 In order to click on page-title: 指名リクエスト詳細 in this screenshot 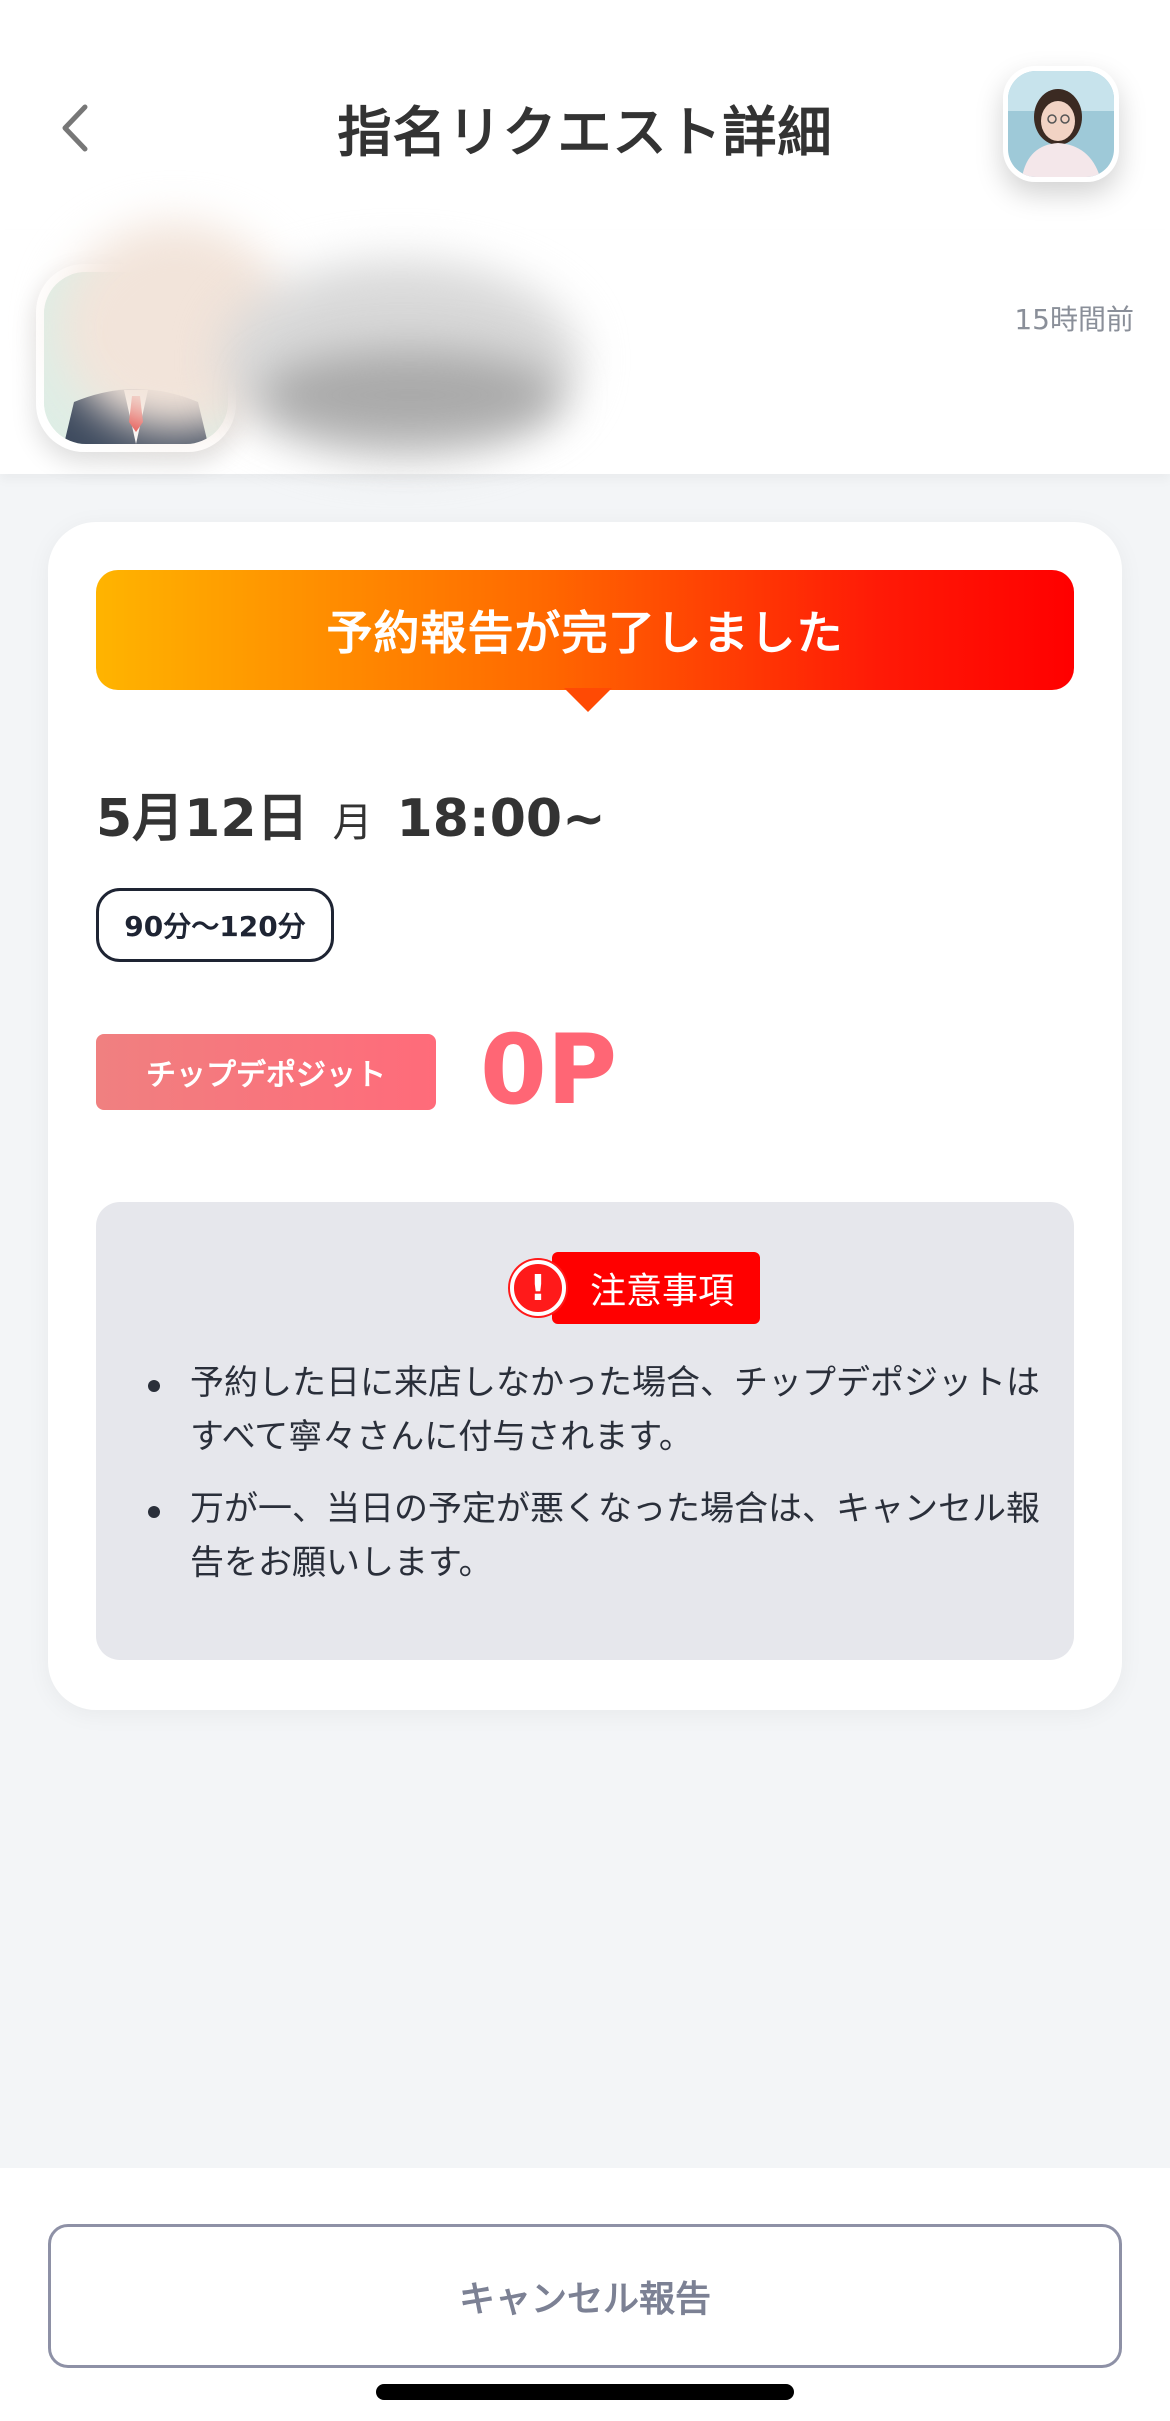, I will do `click(585, 132)`.